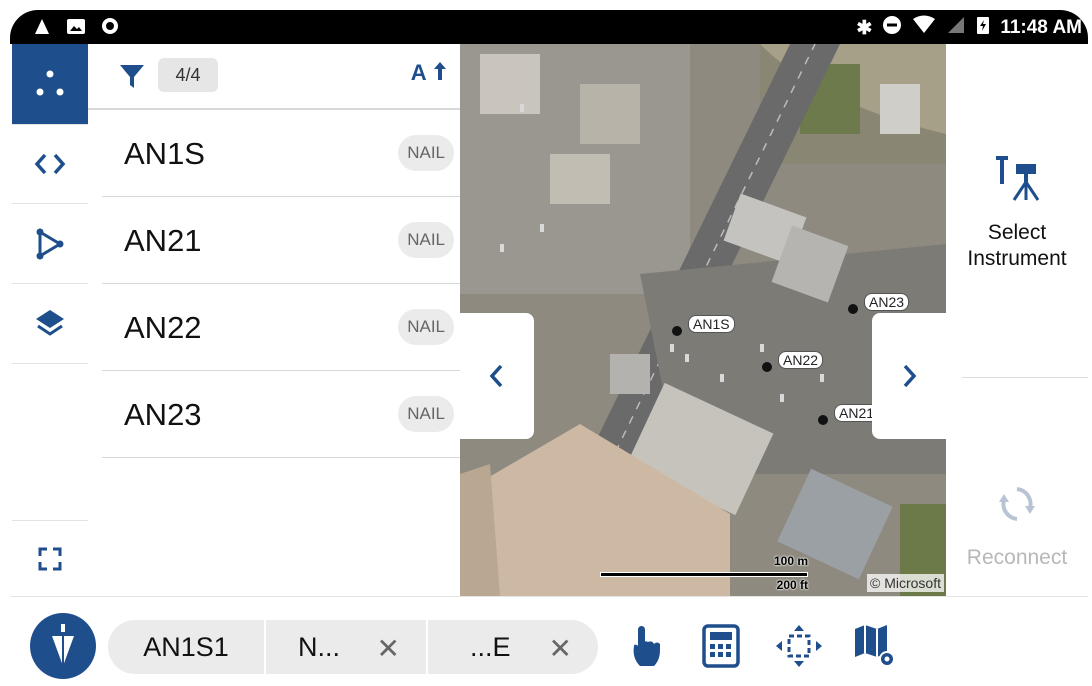 The width and height of the screenshot is (1092, 686). I want to click on tap-tool-button, so click(645, 646).